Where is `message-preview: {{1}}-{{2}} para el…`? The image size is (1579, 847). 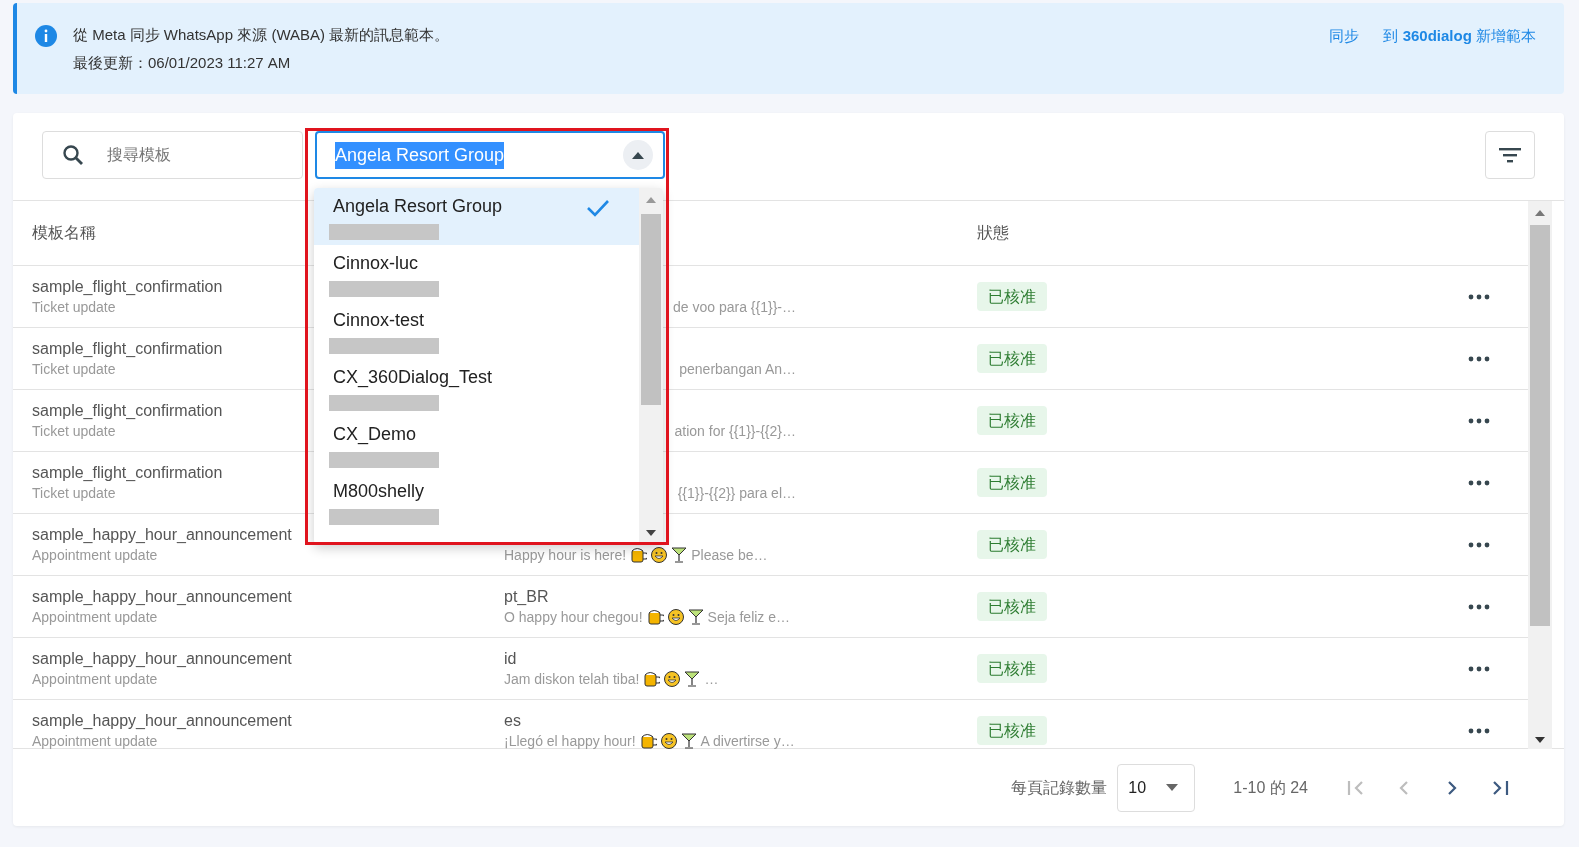
message-preview: {{1}}-{{2}} para el… is located at coordinates (736, 493).